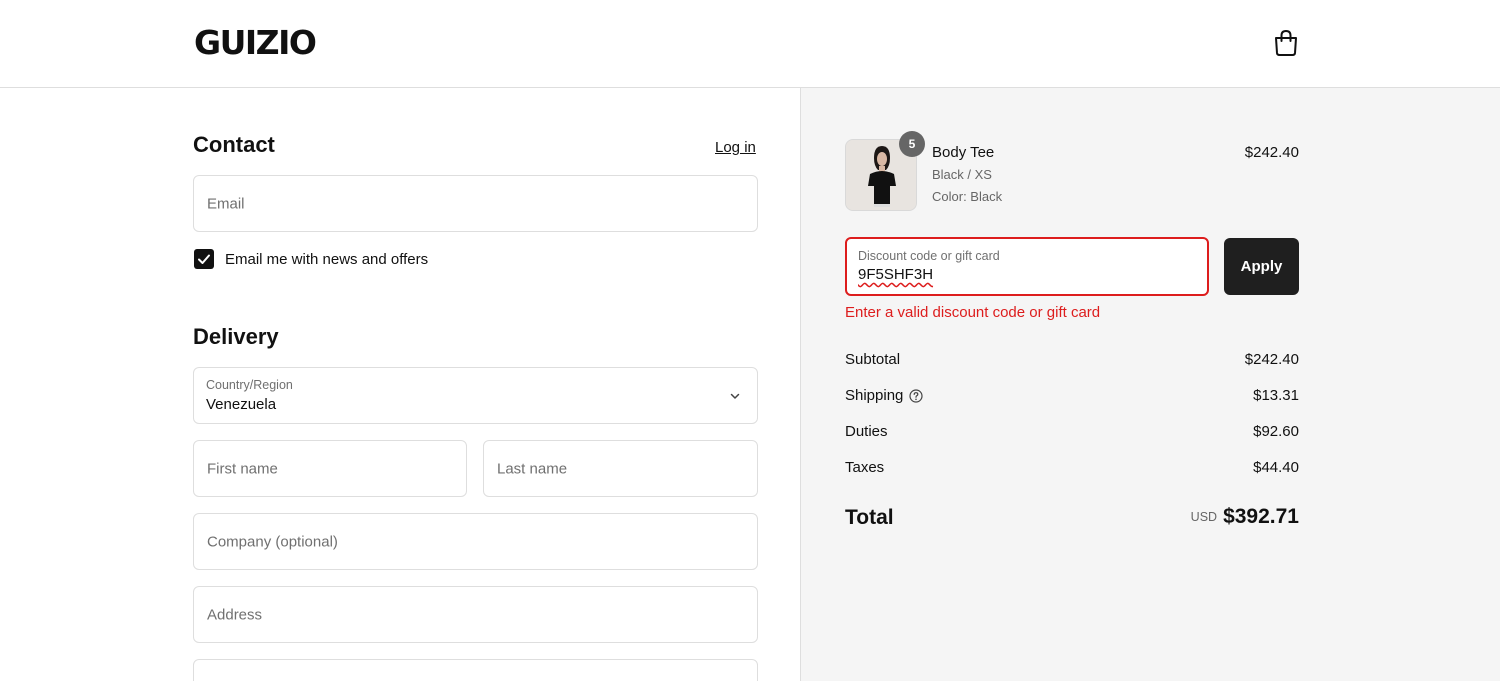 The height and width of the screenshot is (681, 1500). I want to click on address-field: Address, so click(475, 614).